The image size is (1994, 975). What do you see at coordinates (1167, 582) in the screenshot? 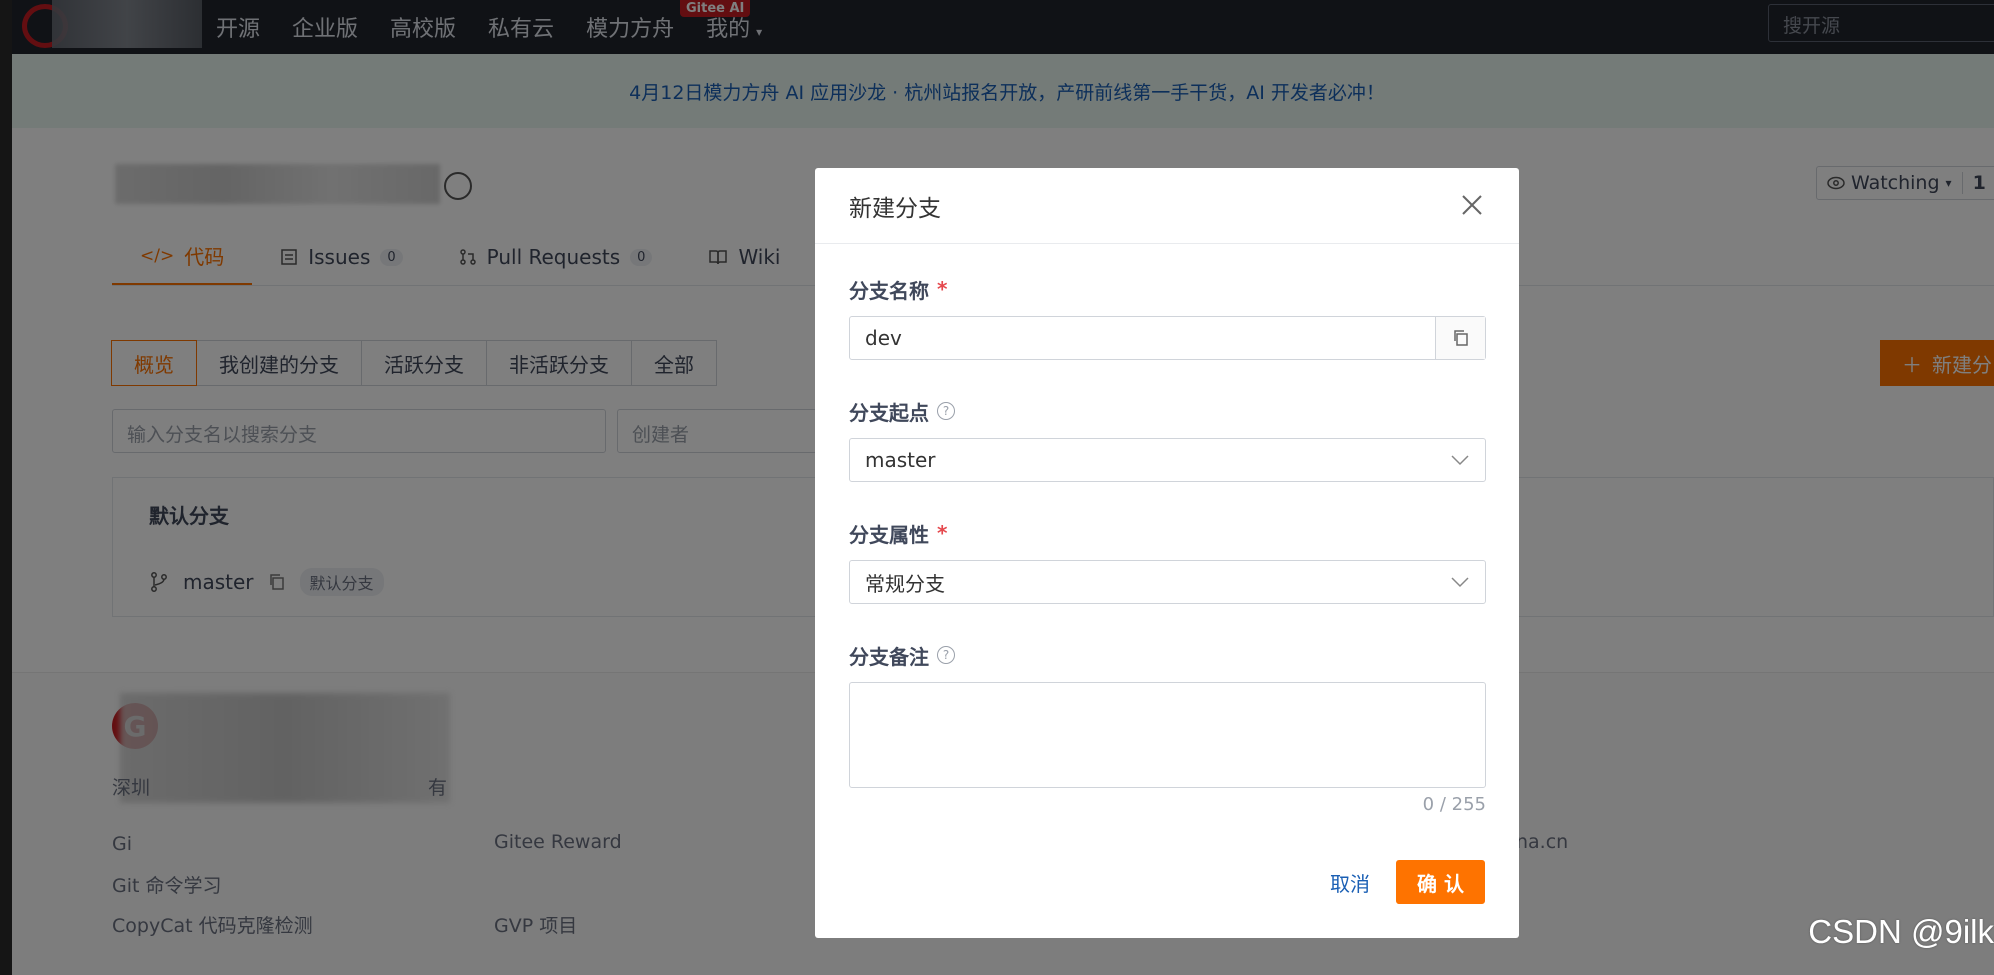
I see `branch-attr-select: 常规分支` at bounding box center [1167, 582].